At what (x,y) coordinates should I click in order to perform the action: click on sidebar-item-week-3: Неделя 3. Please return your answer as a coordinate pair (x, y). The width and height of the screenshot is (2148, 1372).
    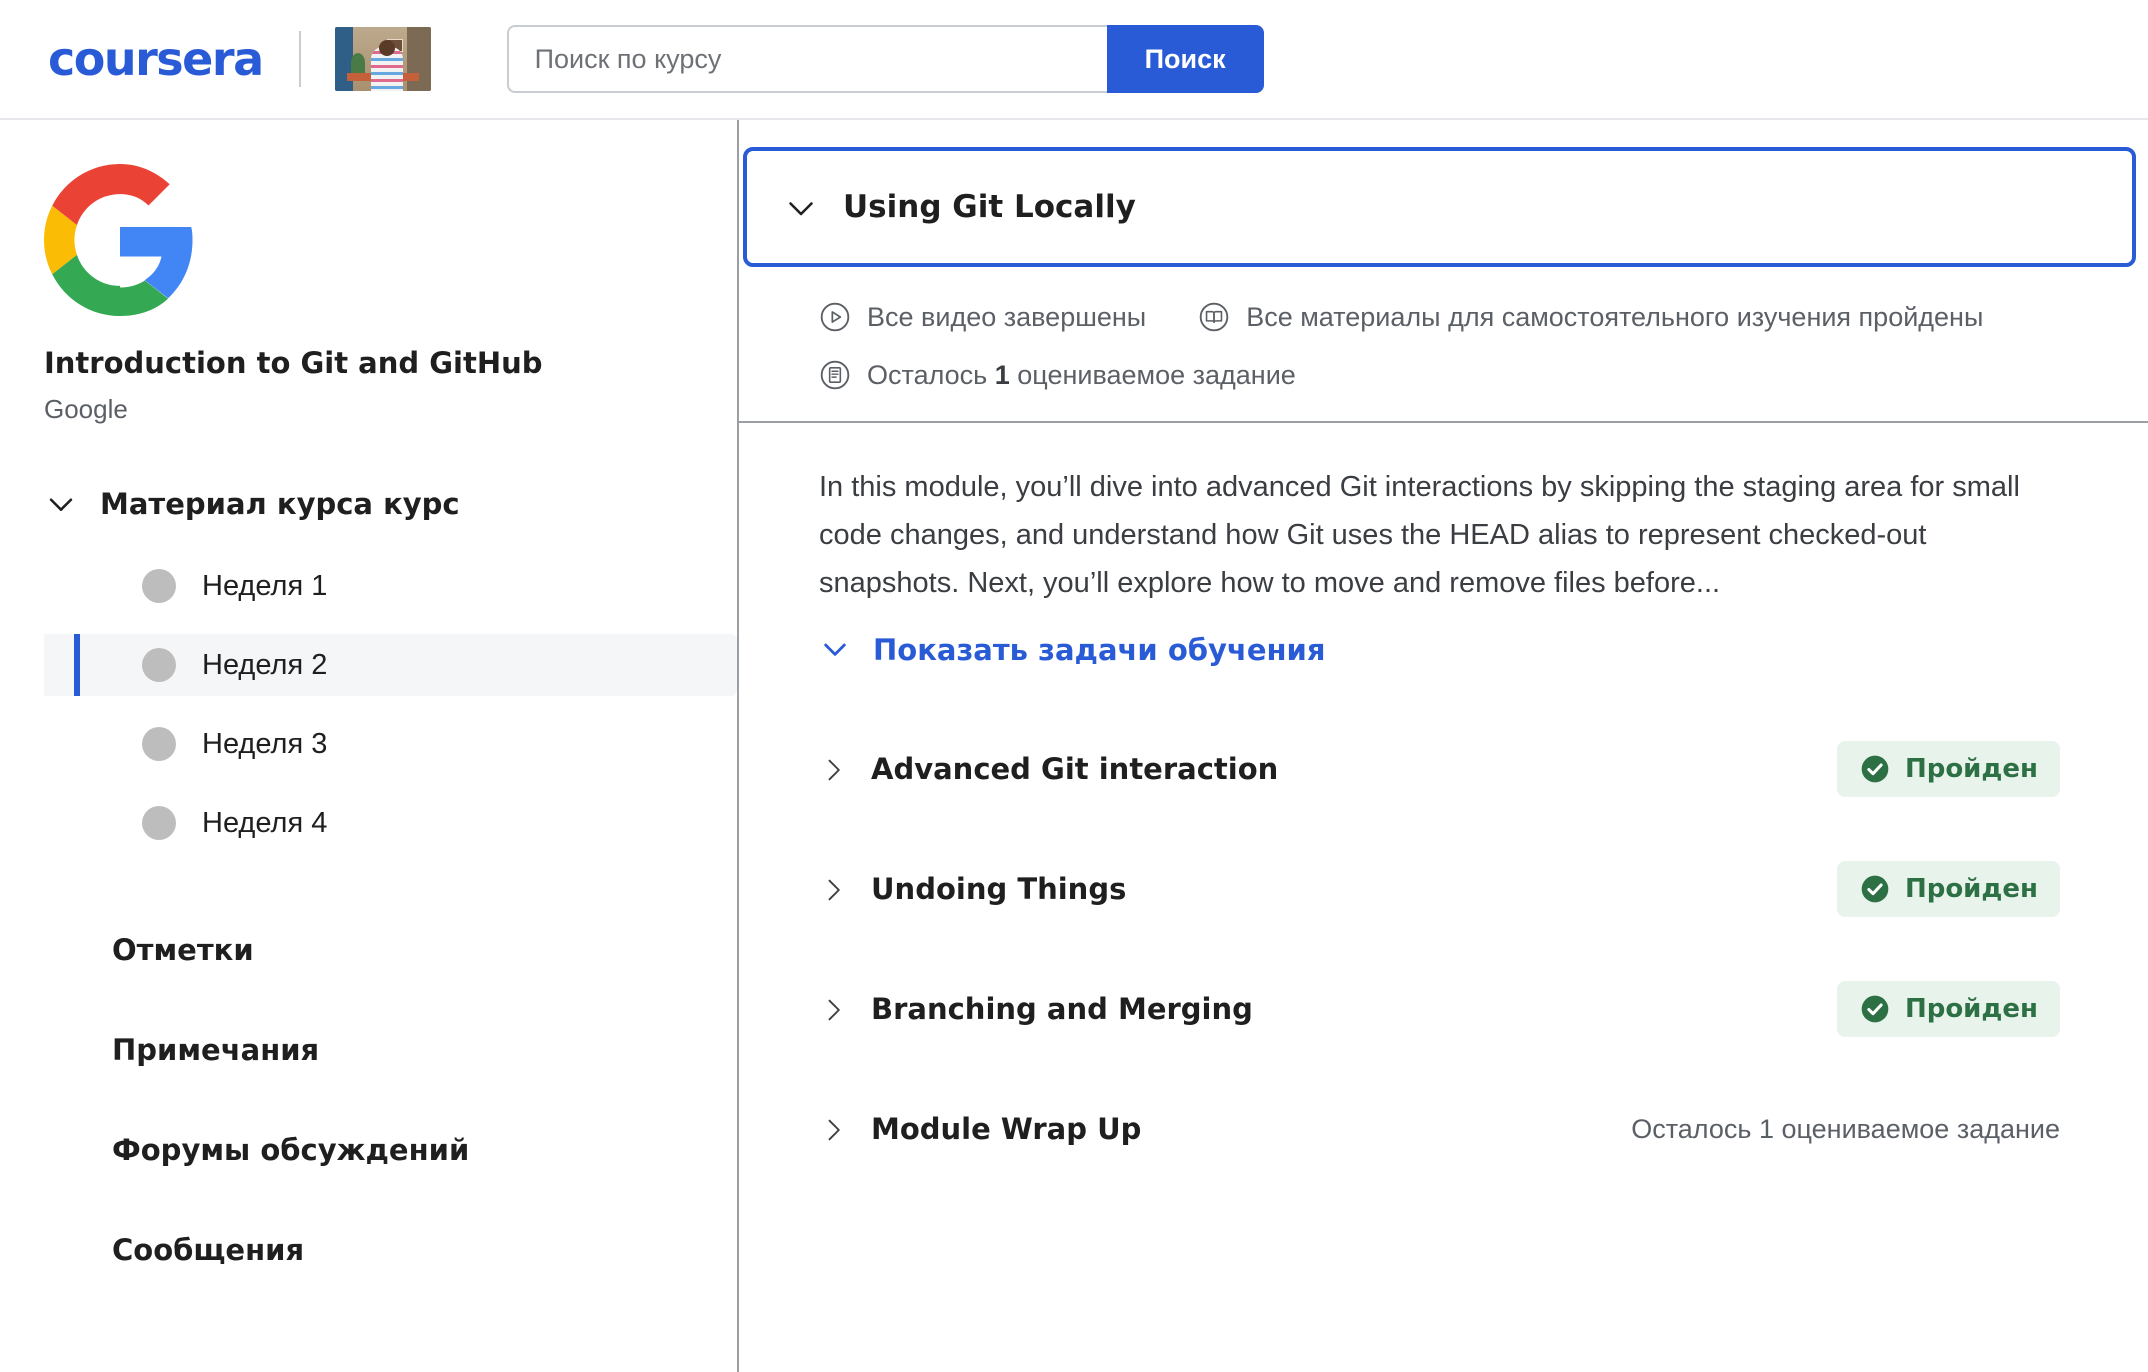
    Looking at the image, I should click on (390, 744).